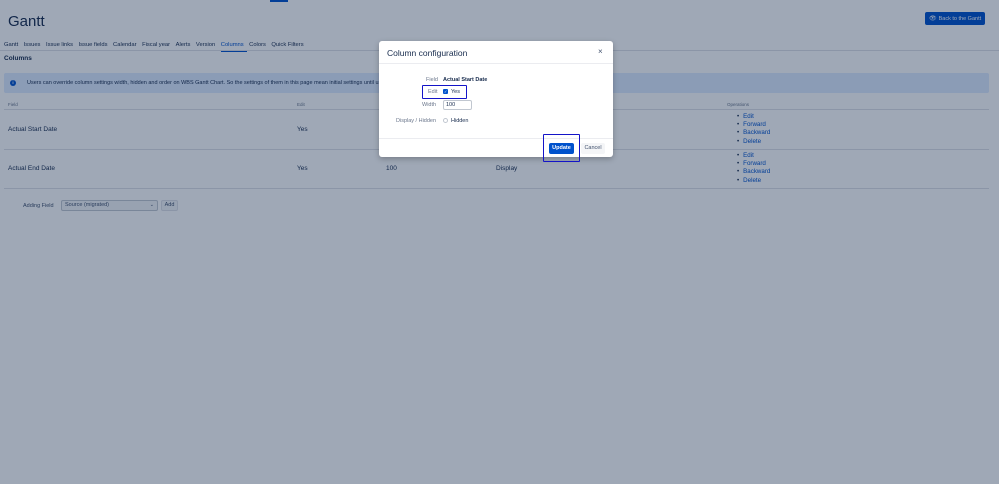 This screenshot has height=484, width=999. What do you see at coordinates (457, 105) in the screenshot?
I see `width-input: 100` at bounding box center [457, 105].